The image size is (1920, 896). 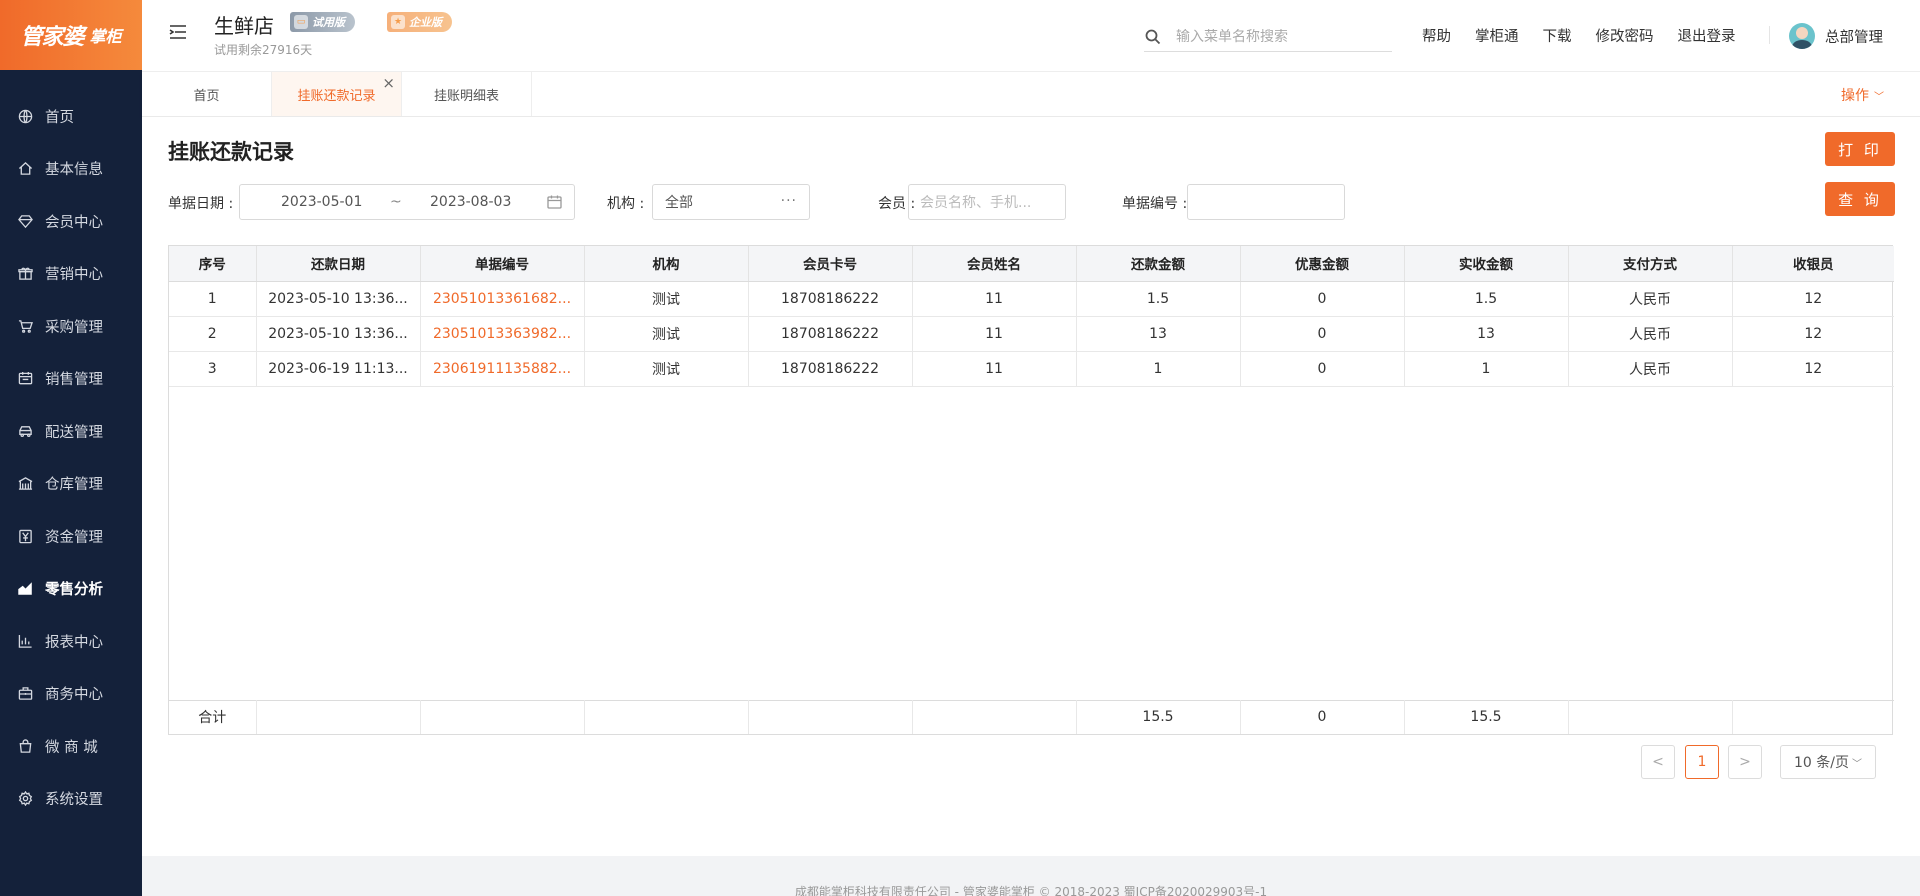 What do you see at coordinates (25, 536) in the screenshot?
I see `money-icon` at bounding box center [25, 536].